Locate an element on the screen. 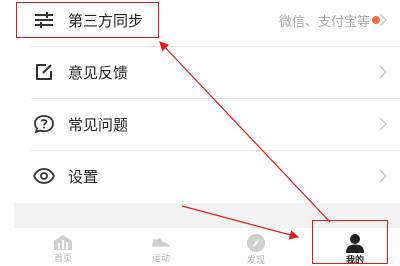 This screenshot has width=400, height=266. sliders-icon is located at coordinates (44, 20).